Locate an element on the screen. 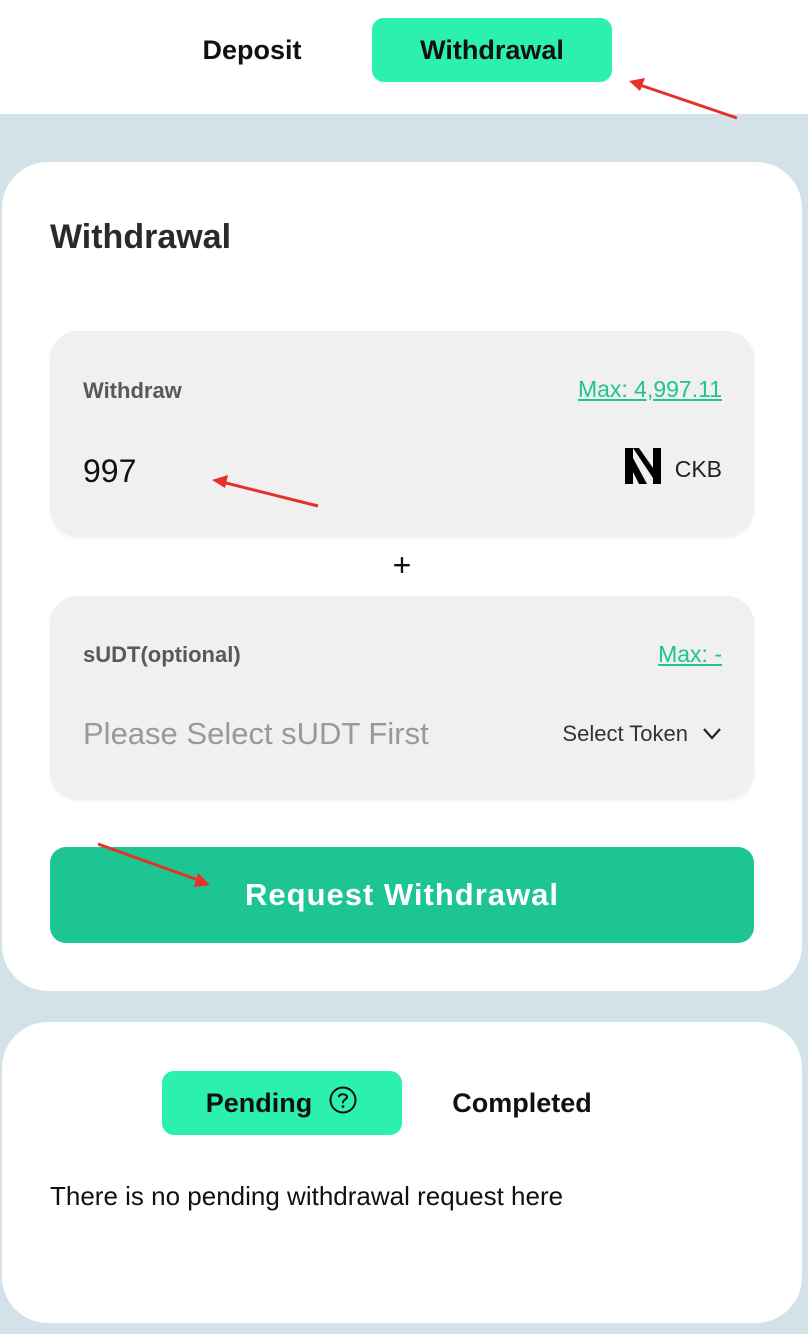 Image resolution: width=808 pixels, height=1334 pixels. plus-icon: + is located at coordinates (402, 565).